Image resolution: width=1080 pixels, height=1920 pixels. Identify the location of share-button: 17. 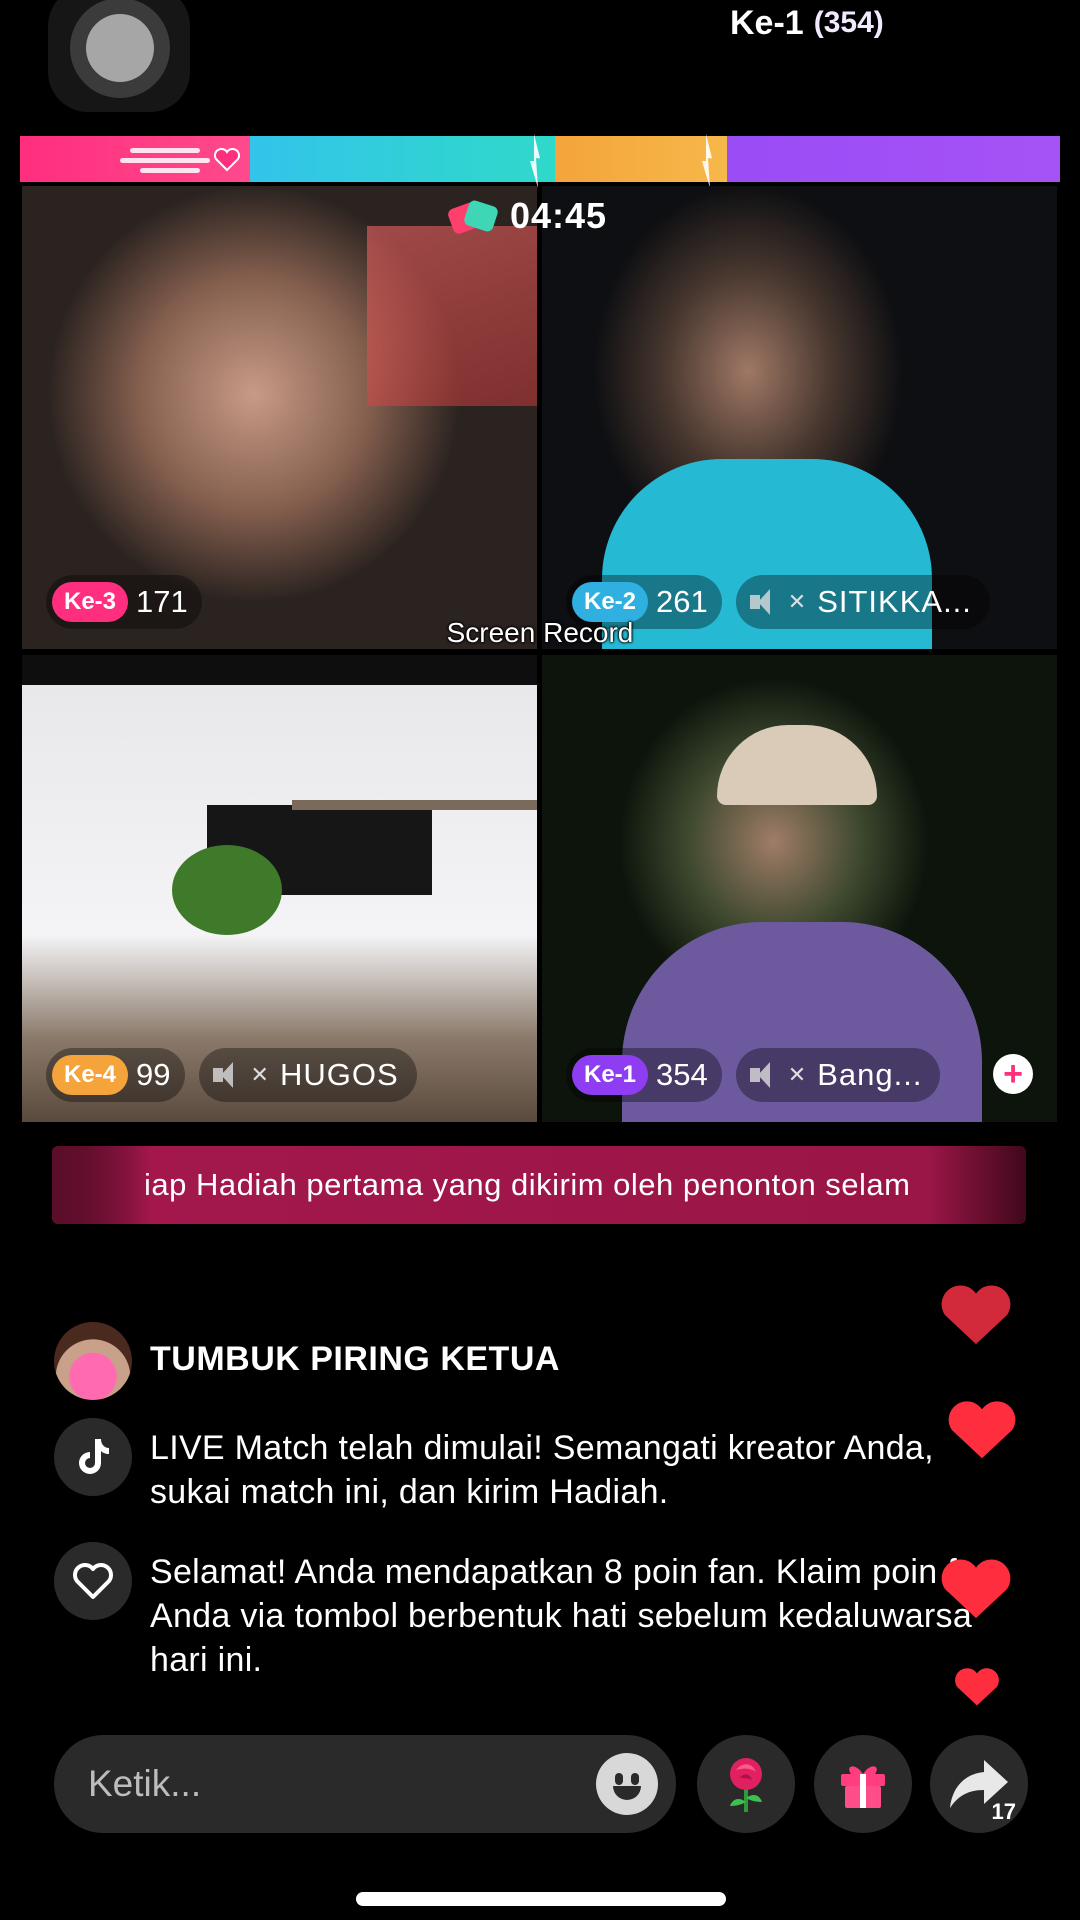
(979, 1784).